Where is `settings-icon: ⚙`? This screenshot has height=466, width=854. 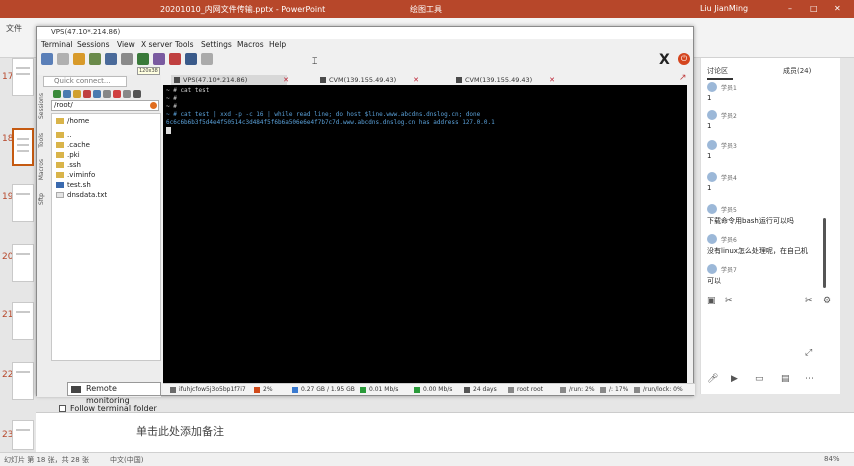 settings-icon: ⚙ is located at coordinates (827, 301).